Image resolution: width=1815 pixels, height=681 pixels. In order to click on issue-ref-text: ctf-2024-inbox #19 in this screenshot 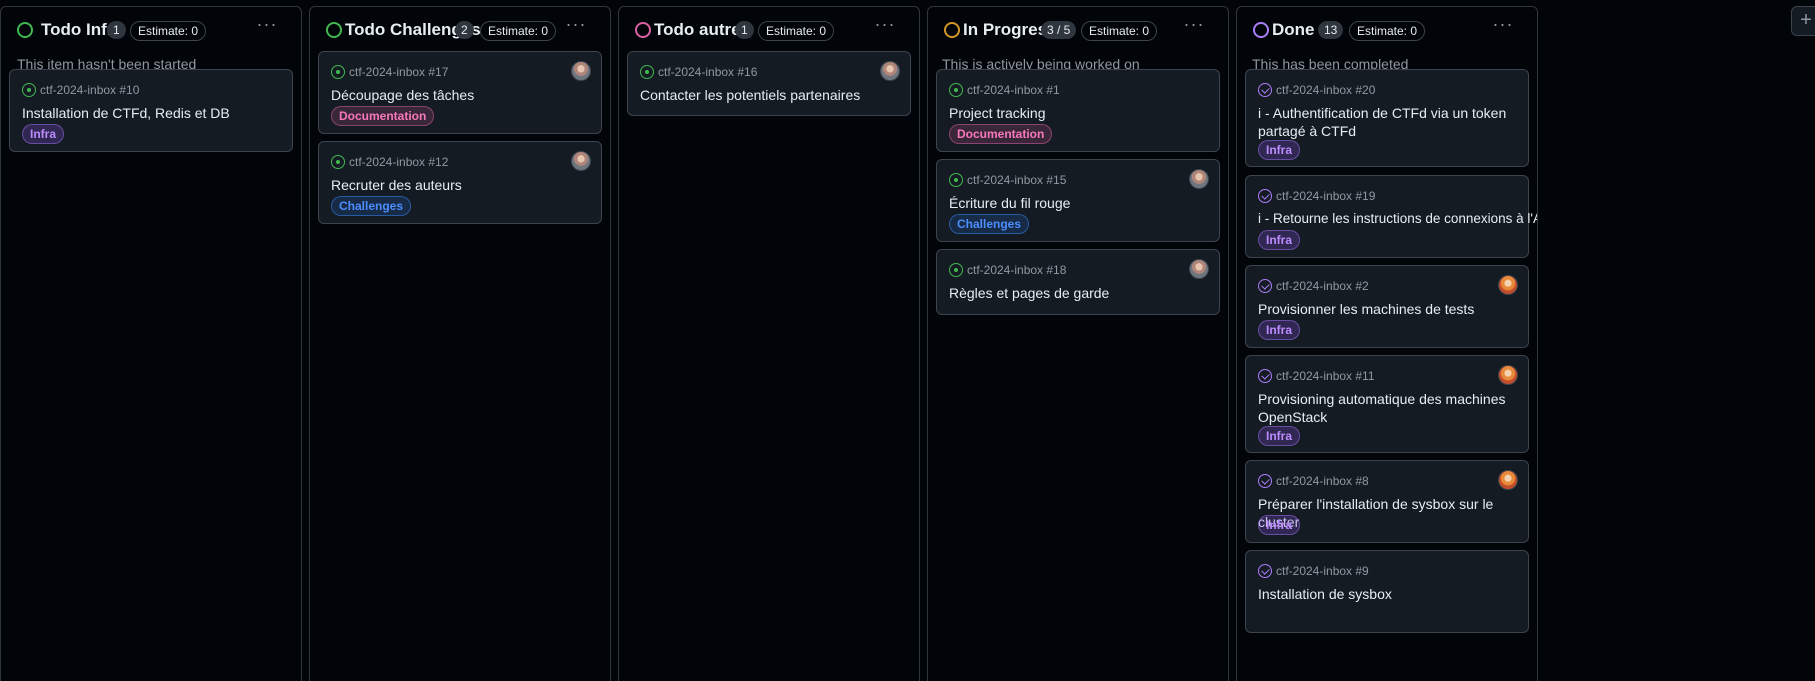, I will do `click(1325, 196)`.